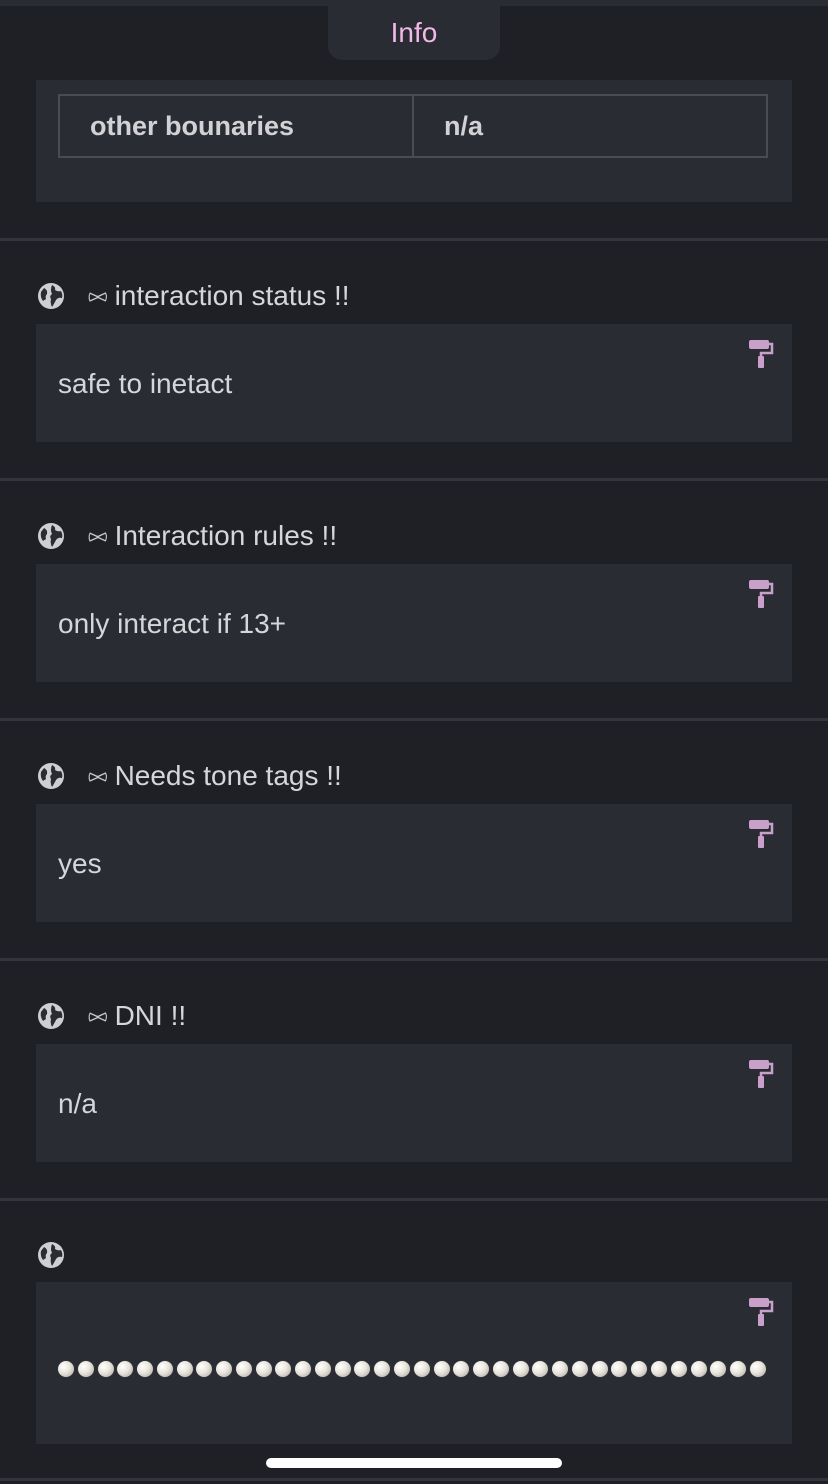  I want to click on boundaries-card: other bounaries n/a, so click(414, 141).